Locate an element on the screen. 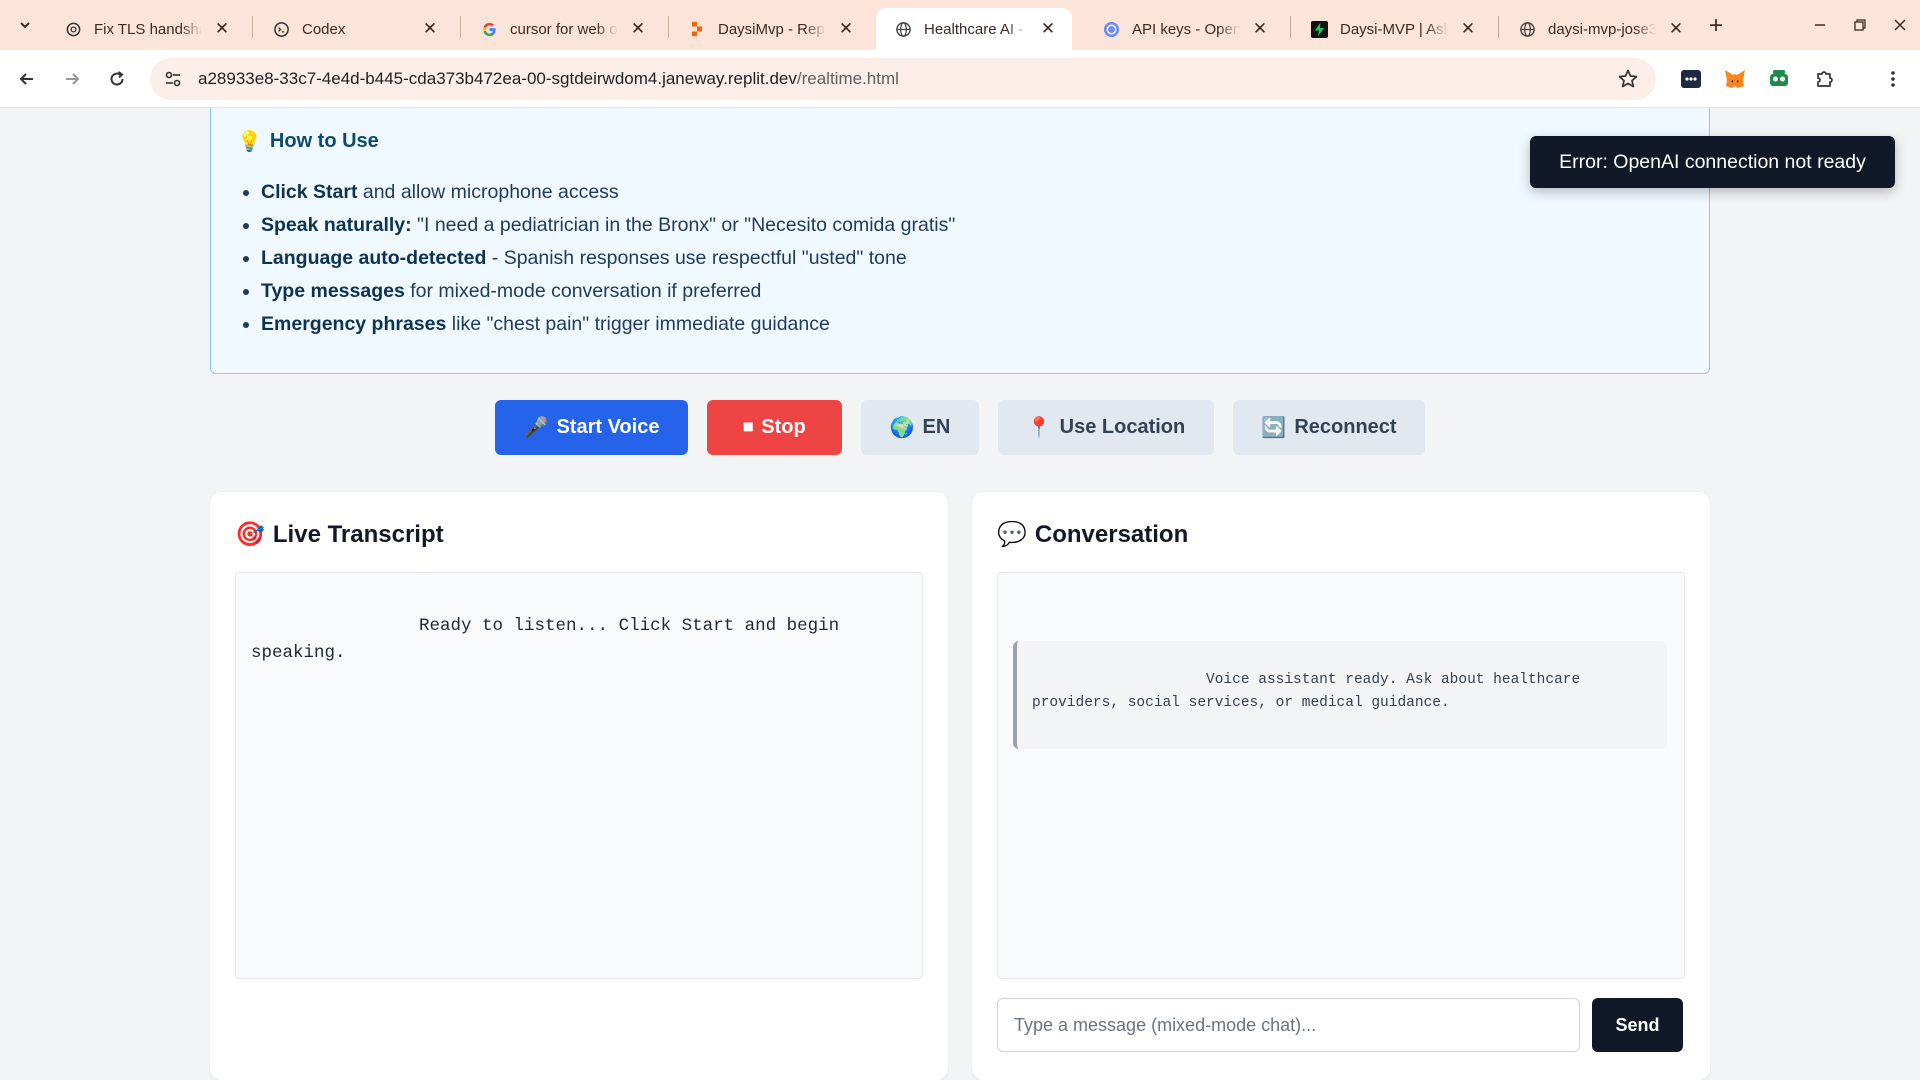 The width and height of the screenshot is (1920, 1080). tab-cursor-search: cursor for web or ✕ is located at coordinates (562, 29).